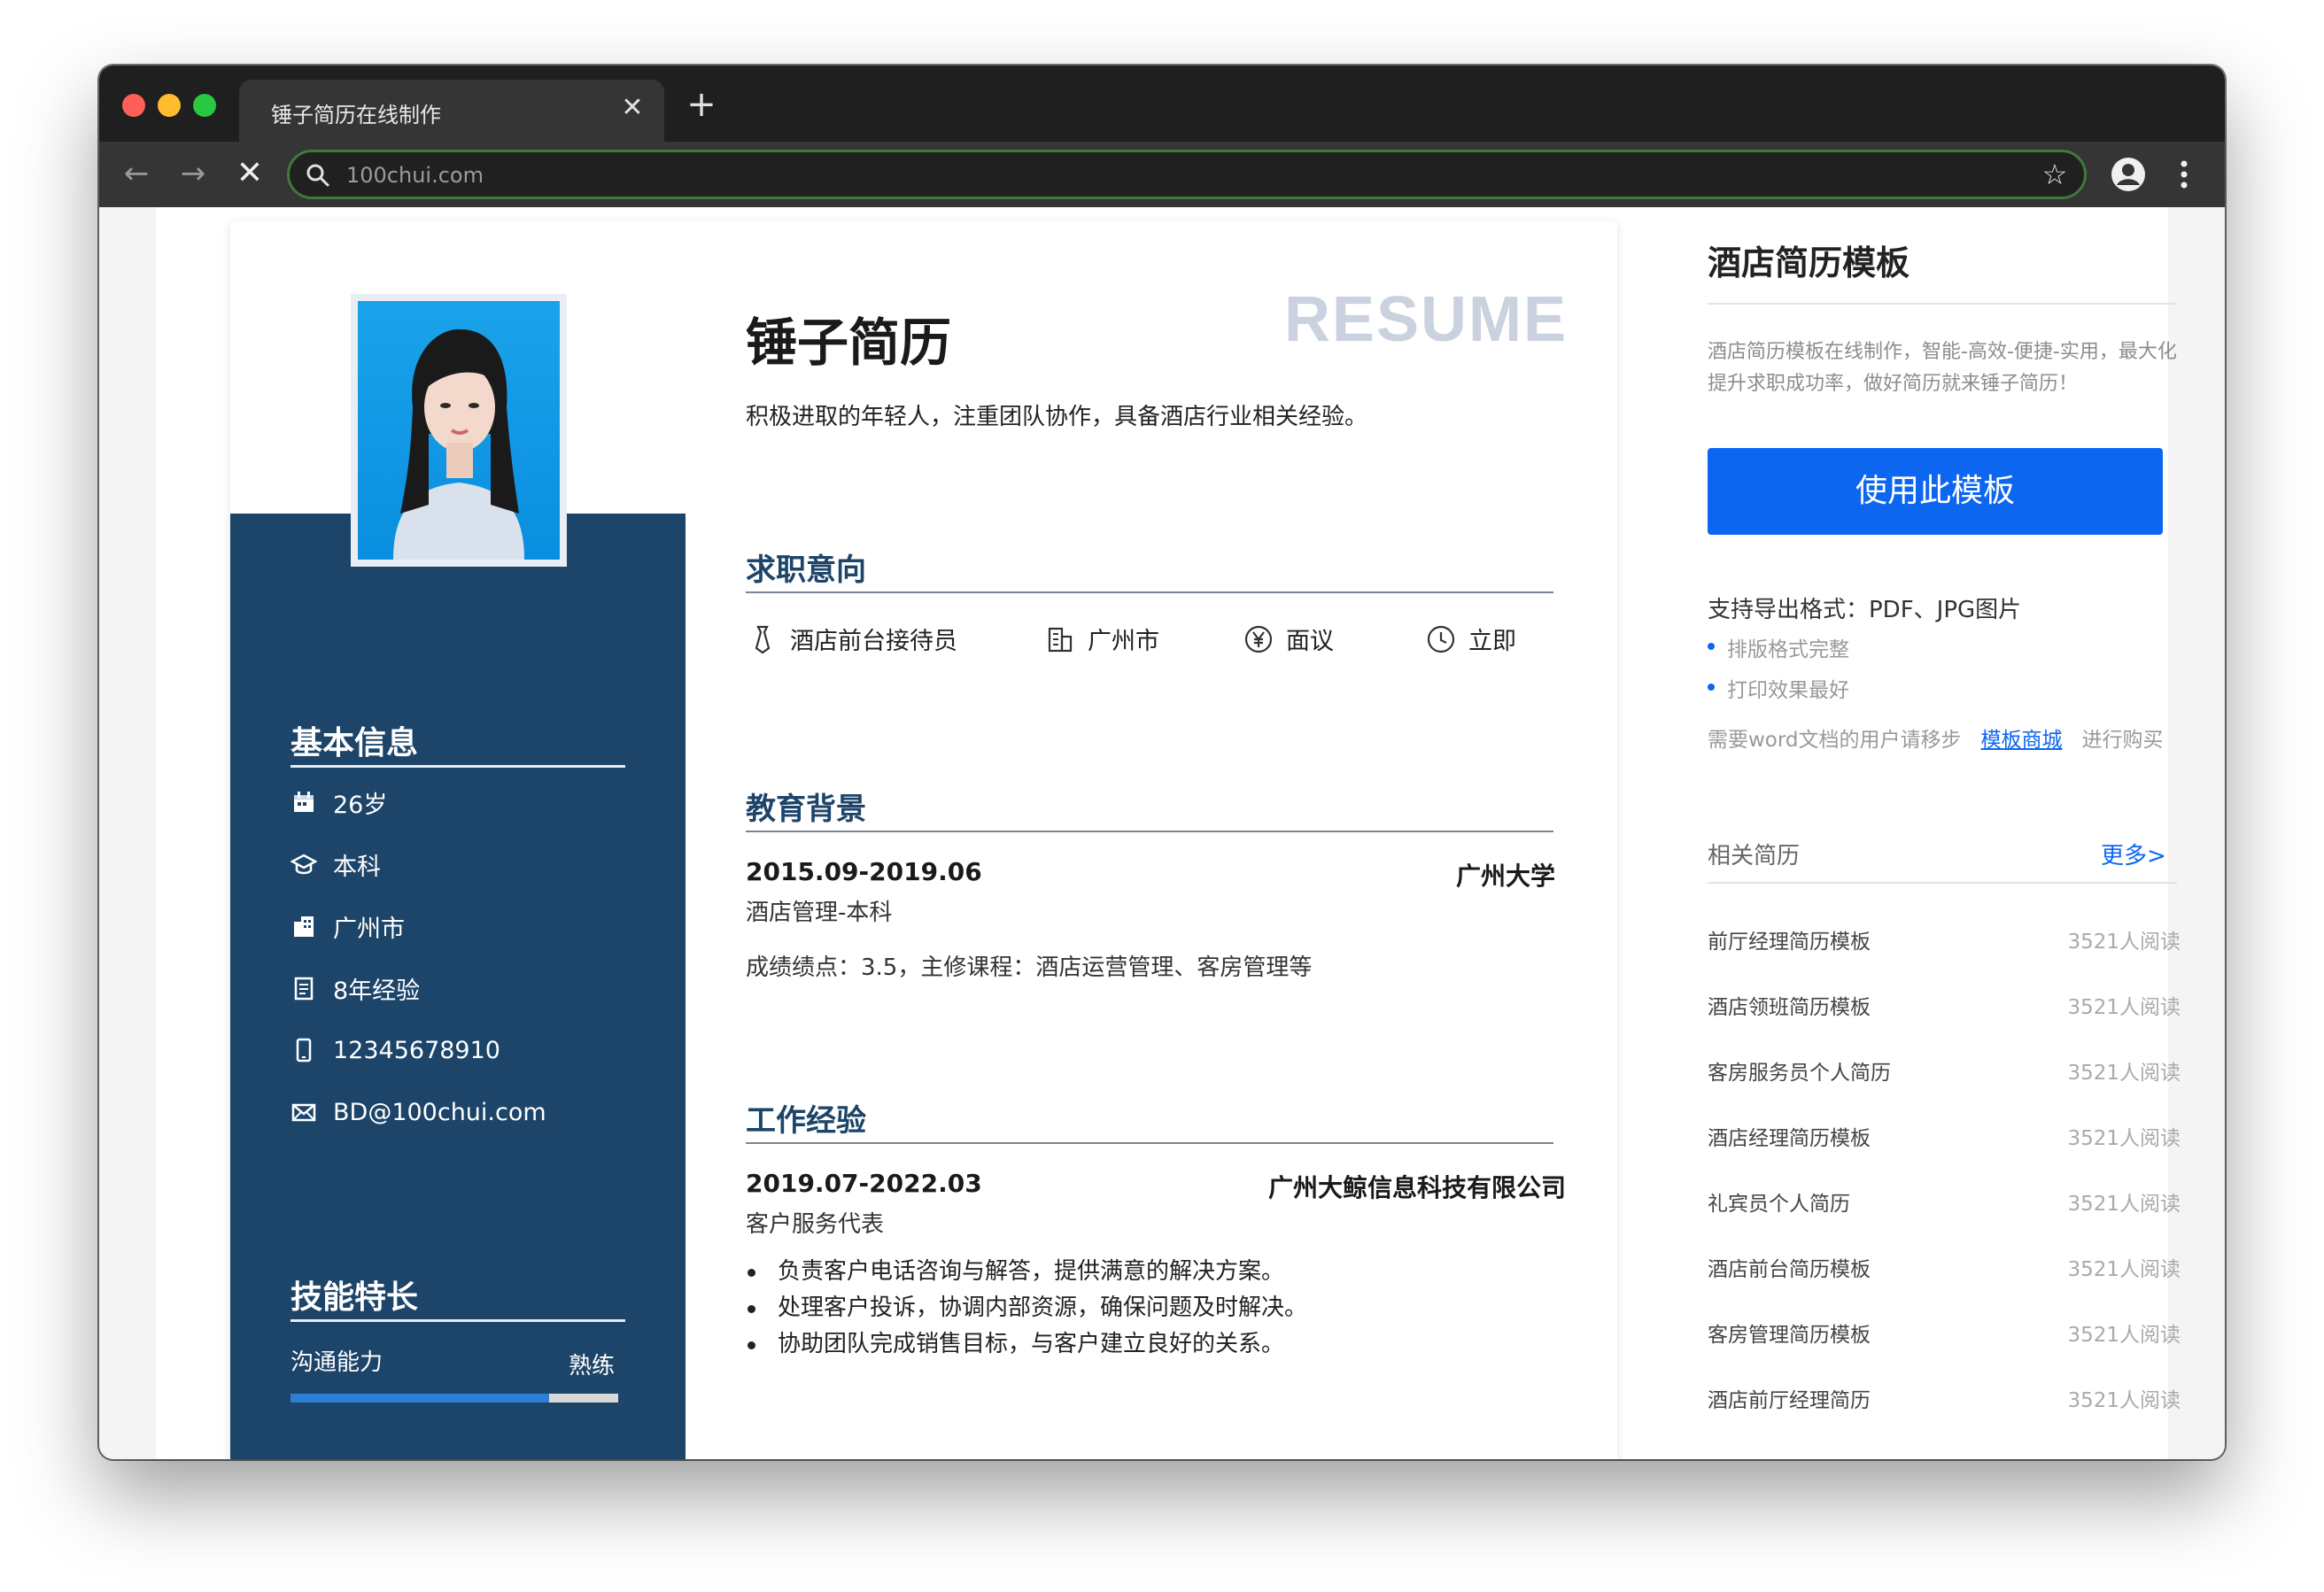 The height and width of the screenshot is (1592, 2324). What do you see at coordinates (1123, 641) in the screenshot?
I see `intent-city-text: 广州市` at bounding box center [1123, 641].